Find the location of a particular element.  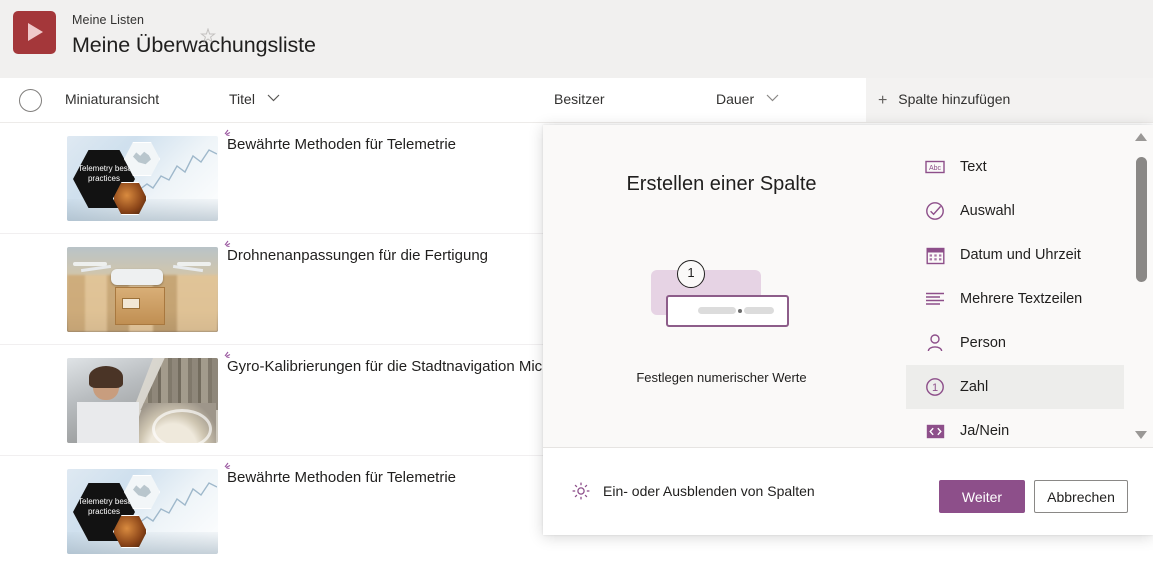

column-header-title: Titel is located at coordinates (254, 99).